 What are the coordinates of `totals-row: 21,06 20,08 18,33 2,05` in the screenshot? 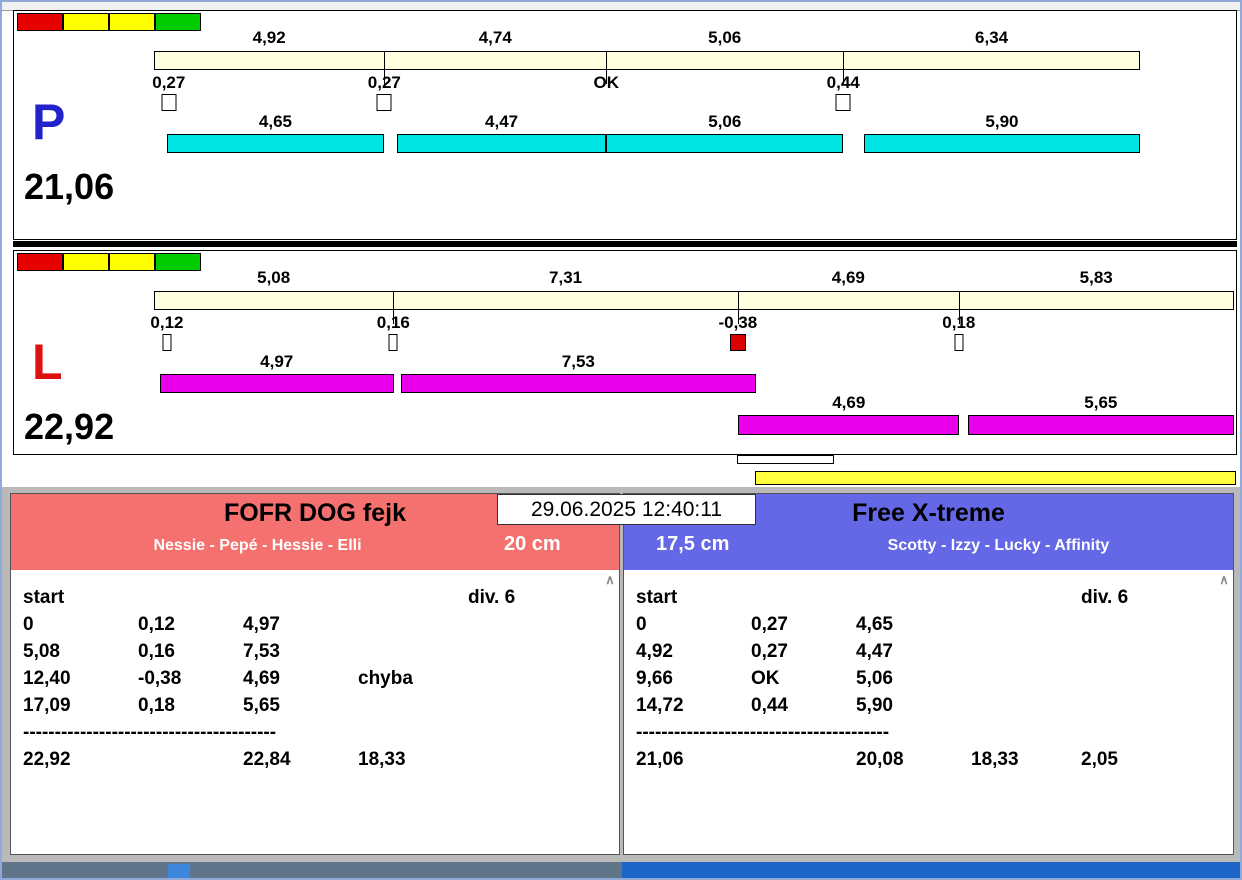 It's located at (928, 759).